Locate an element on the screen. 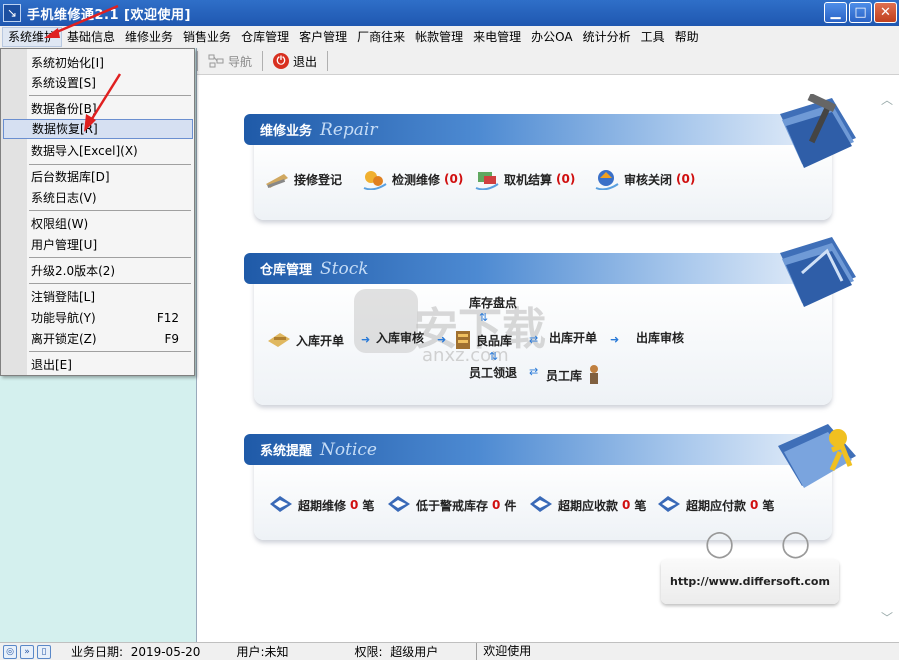  status-user: 用户:未知 is located at coordinates (262, 652).